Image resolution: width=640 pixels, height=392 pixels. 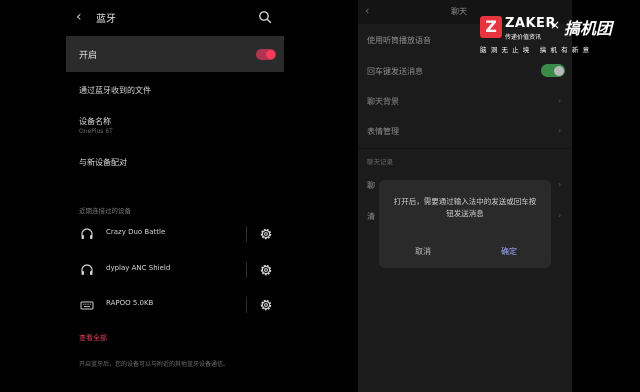 What do you see at coordinates (523, 37) in the screenshot?
I see `watermark-brand-sub: 传递价值资讯` at bounding box center [523, 37].